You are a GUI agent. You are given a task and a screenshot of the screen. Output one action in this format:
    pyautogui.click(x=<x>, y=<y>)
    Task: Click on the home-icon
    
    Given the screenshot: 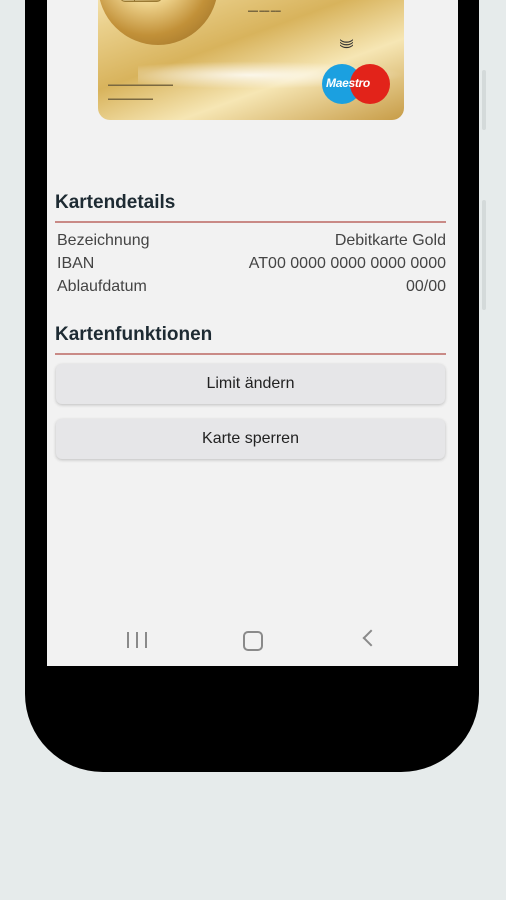 What is the action you would take?
    pyautogui.click(x=253, y=641)
    